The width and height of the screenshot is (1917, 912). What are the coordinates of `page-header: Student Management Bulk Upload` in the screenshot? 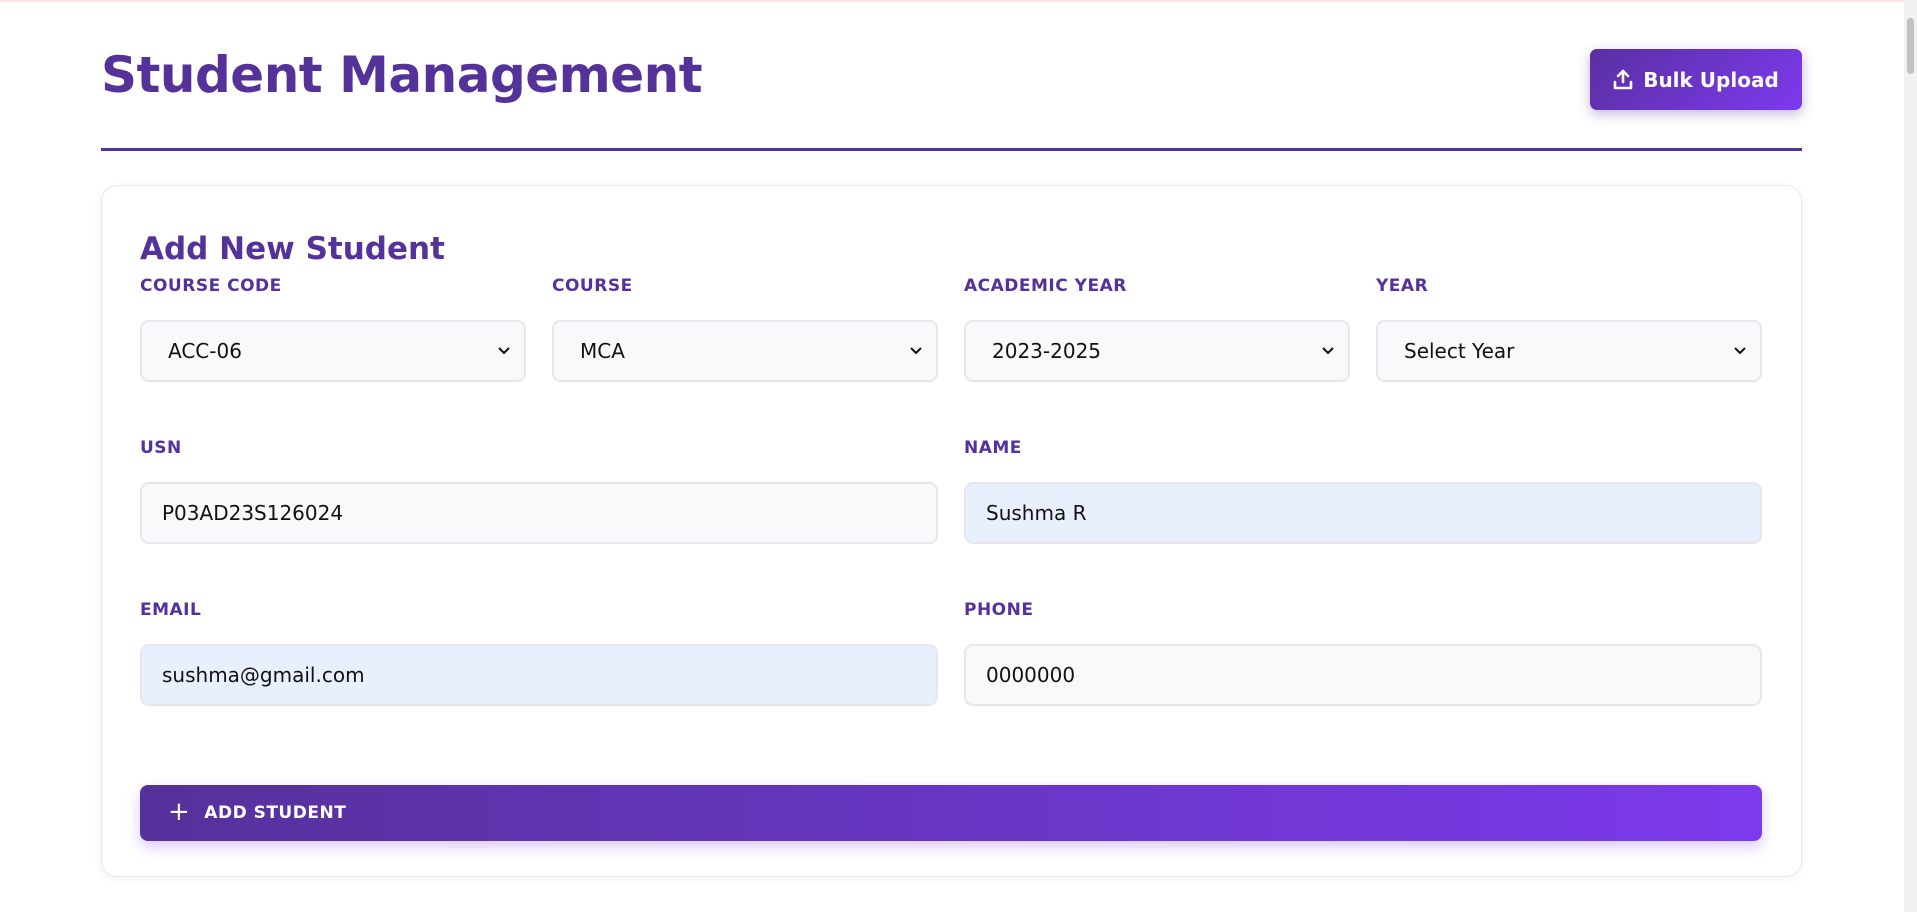 It's located at (951, 76).